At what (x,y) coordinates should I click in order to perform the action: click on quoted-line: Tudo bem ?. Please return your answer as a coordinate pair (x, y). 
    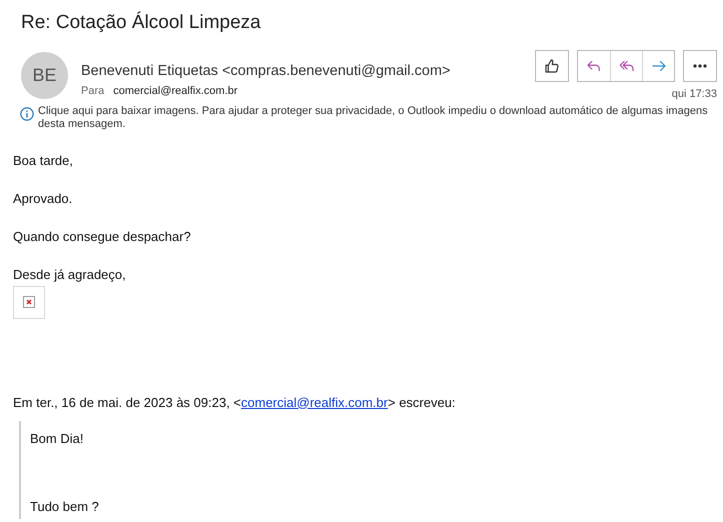
    Looking at the image, I should click on (65, 506).